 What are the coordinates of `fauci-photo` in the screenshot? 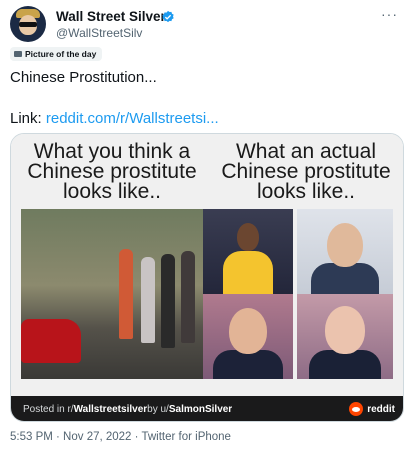 It's located at (345, 251).